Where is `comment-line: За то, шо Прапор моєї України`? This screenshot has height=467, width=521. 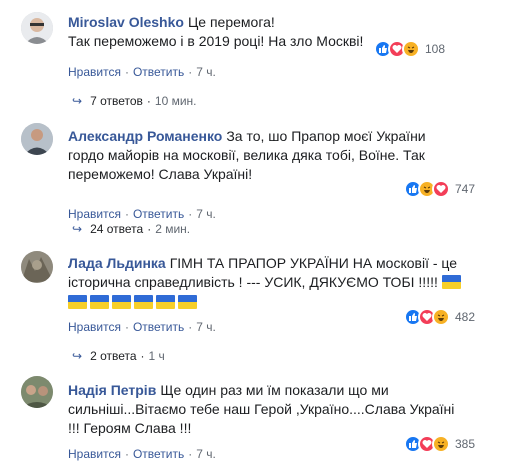
comment-line: За то, шо Прапор моєї України is located at coordinates (326, 136).